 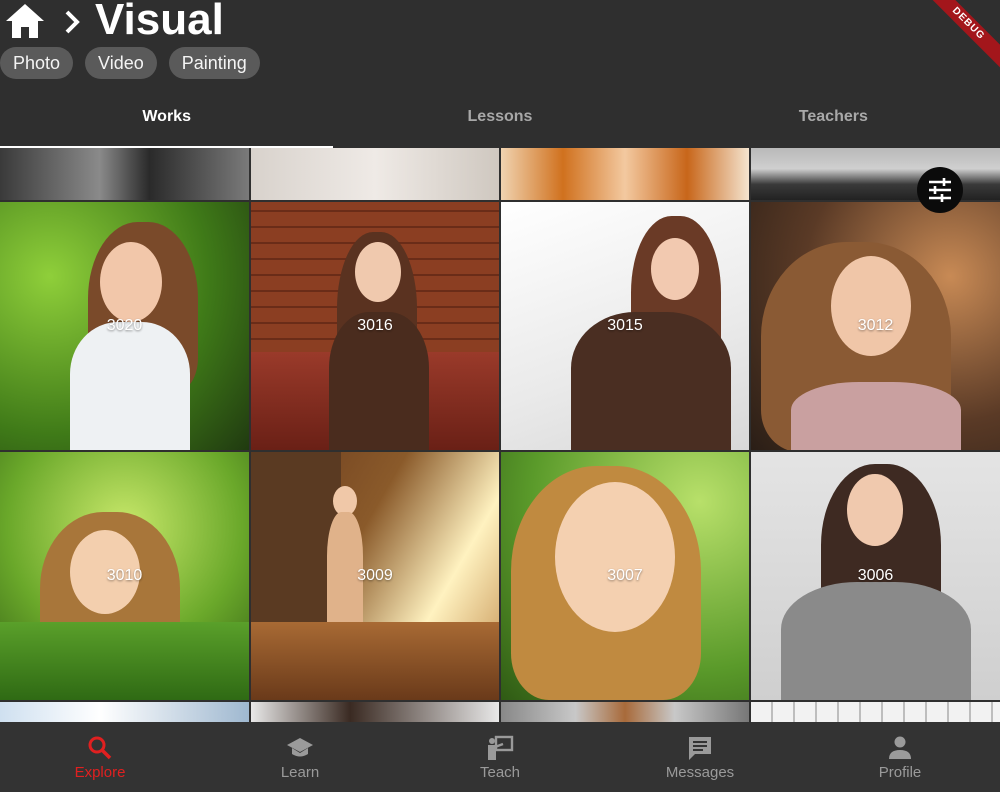 I want to click on tile-number: 3015, so click(x=625, y=325).